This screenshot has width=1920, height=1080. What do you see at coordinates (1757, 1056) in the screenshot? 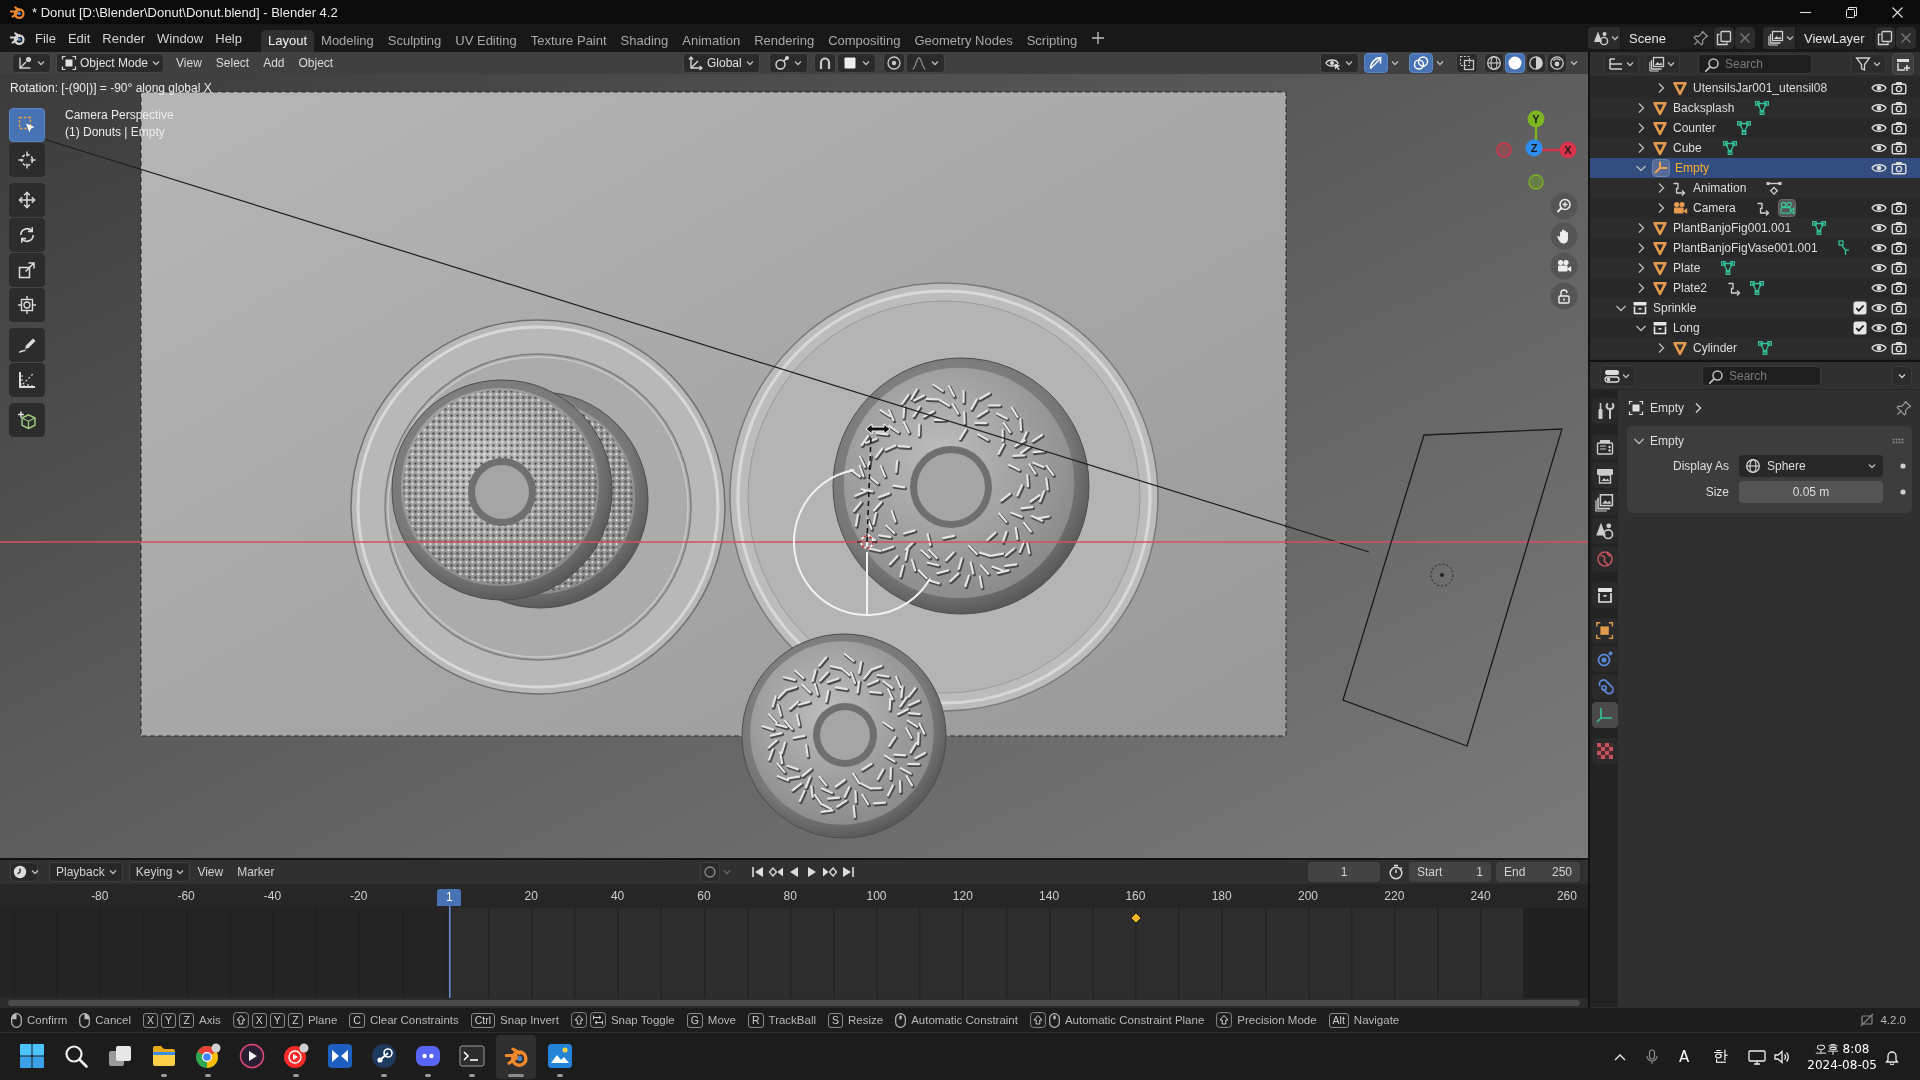
I see `monitor-icon` at bounding box center [1757, 1056].